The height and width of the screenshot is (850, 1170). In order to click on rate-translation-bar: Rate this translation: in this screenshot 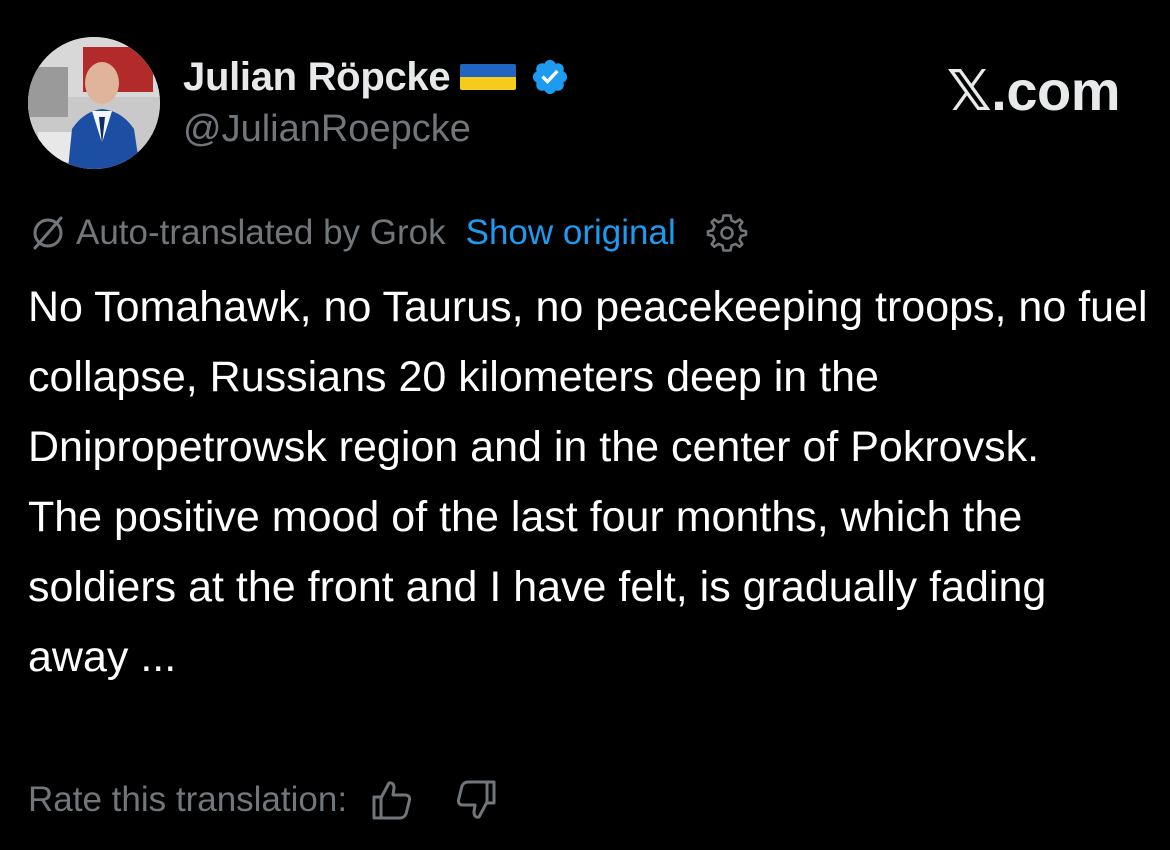, I will do `click(263, 800)`.